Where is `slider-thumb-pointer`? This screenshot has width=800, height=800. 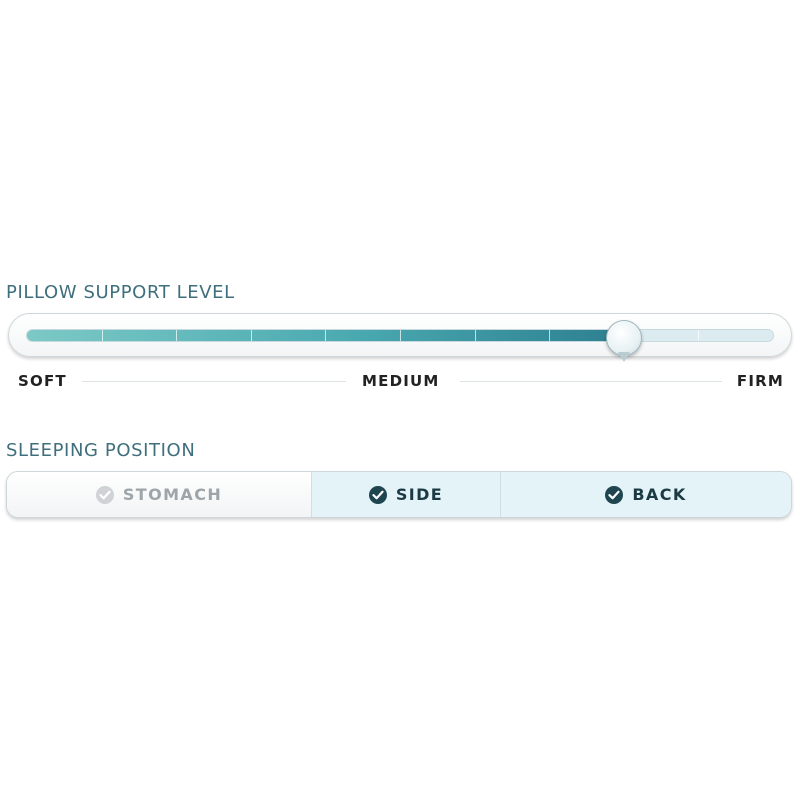 slider-thumb-pointer is located at coordinates (624, 357).